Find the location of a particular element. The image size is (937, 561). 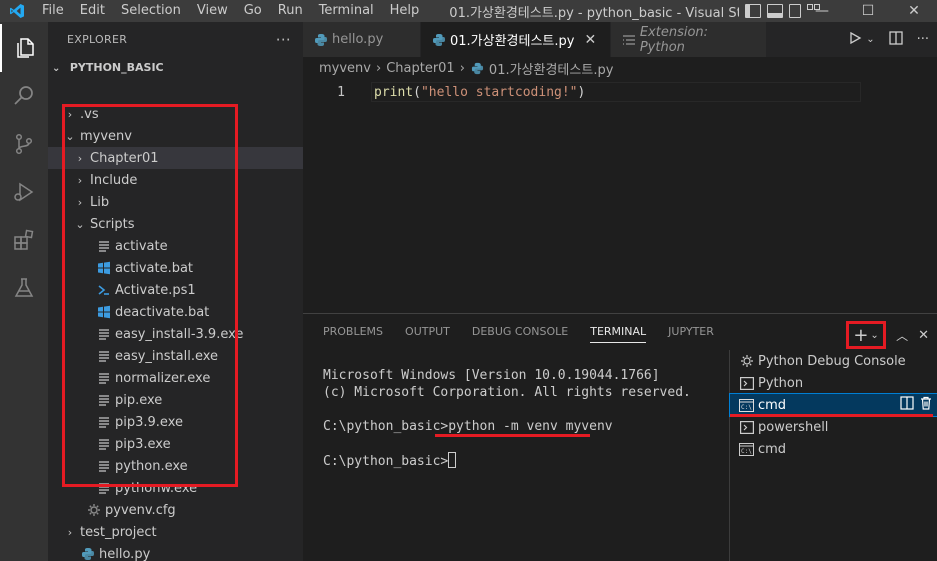

terminal-item: Python Debug Console is located at coordinates (833, 361).